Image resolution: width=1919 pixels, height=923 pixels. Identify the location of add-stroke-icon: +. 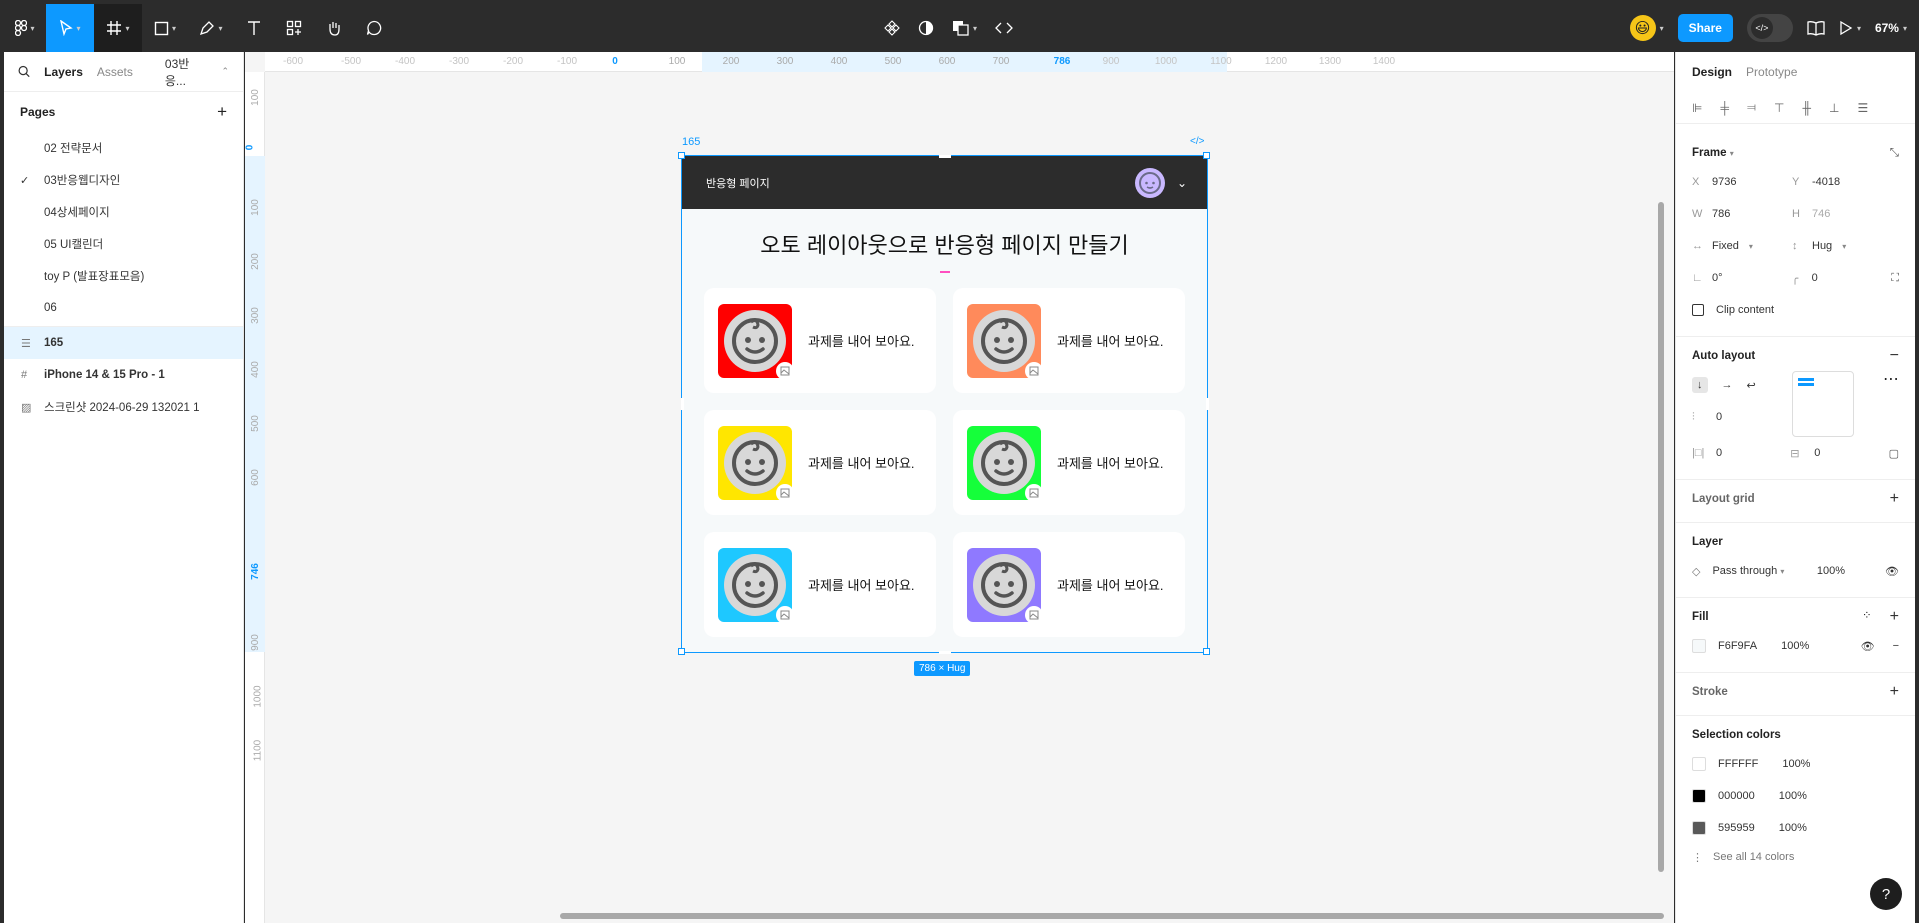
(1894, 692).